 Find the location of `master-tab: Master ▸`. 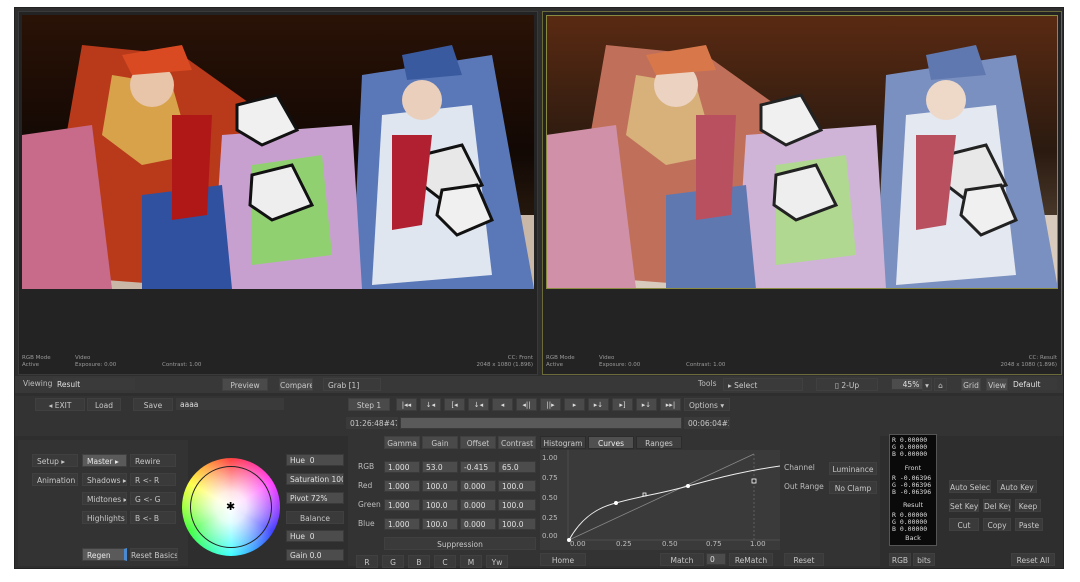

master-tab: Master ▸ is located at coordinates (104, 460).